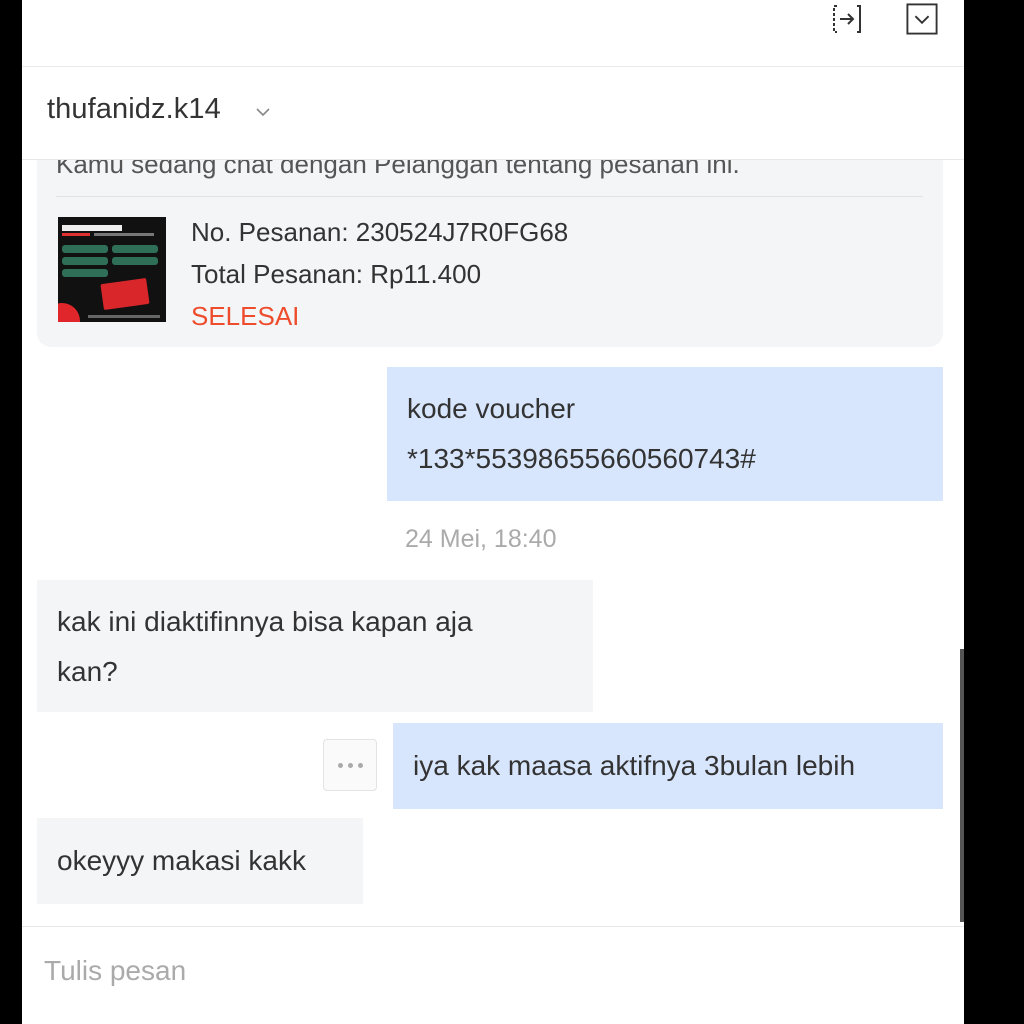 The height and width of the screenshot is (1024, 1024). I want to click on message-line: kak ini diaktifinnya bisa kapan aja, so click(265, 621).